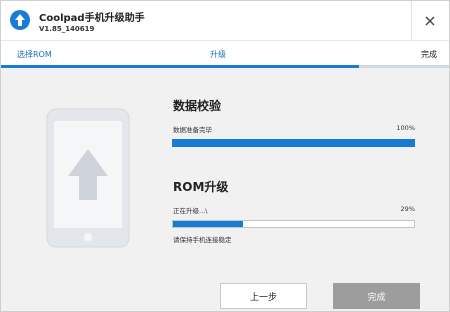 Image resolution: width=450 pixels, height=312 pixels. Describe the element at coordinates (202, 240) in the screenshot. I see `connection-notice: 请保持手机连接稳定` at that location.